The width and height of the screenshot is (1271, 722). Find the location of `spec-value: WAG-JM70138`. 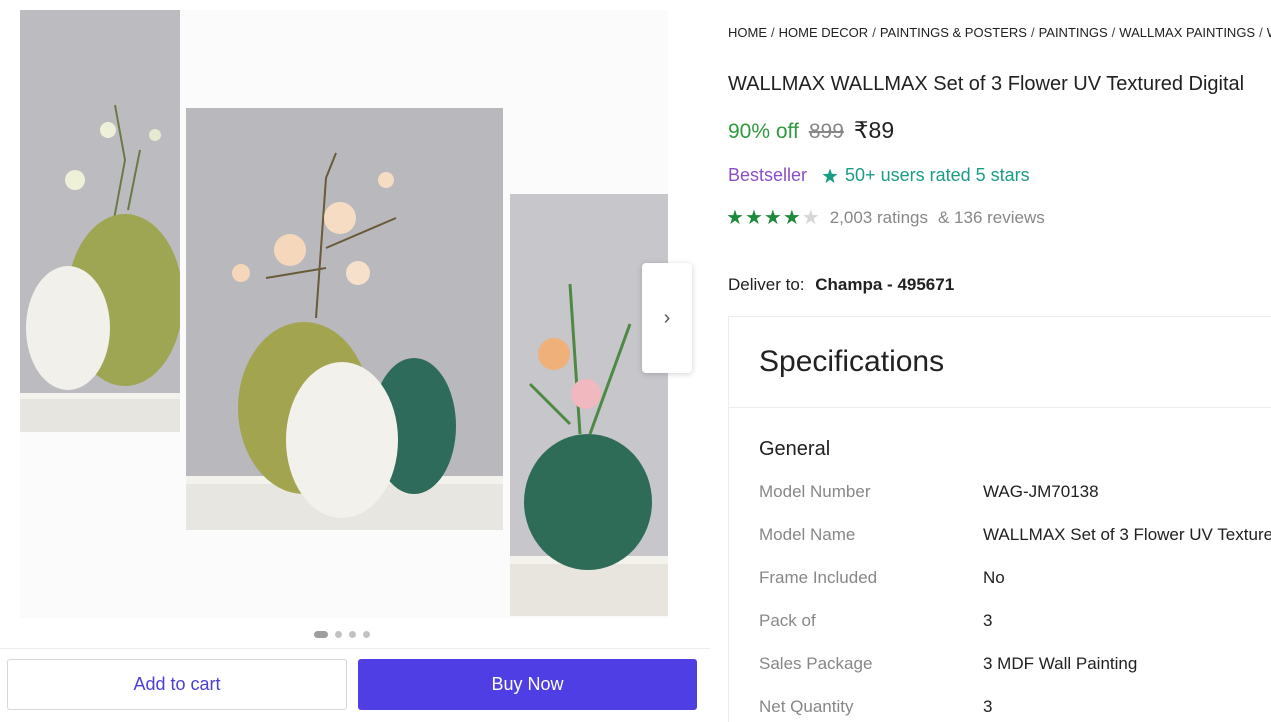

spec-value: WAG-JM70138 is located at coordinates (1041, 491).